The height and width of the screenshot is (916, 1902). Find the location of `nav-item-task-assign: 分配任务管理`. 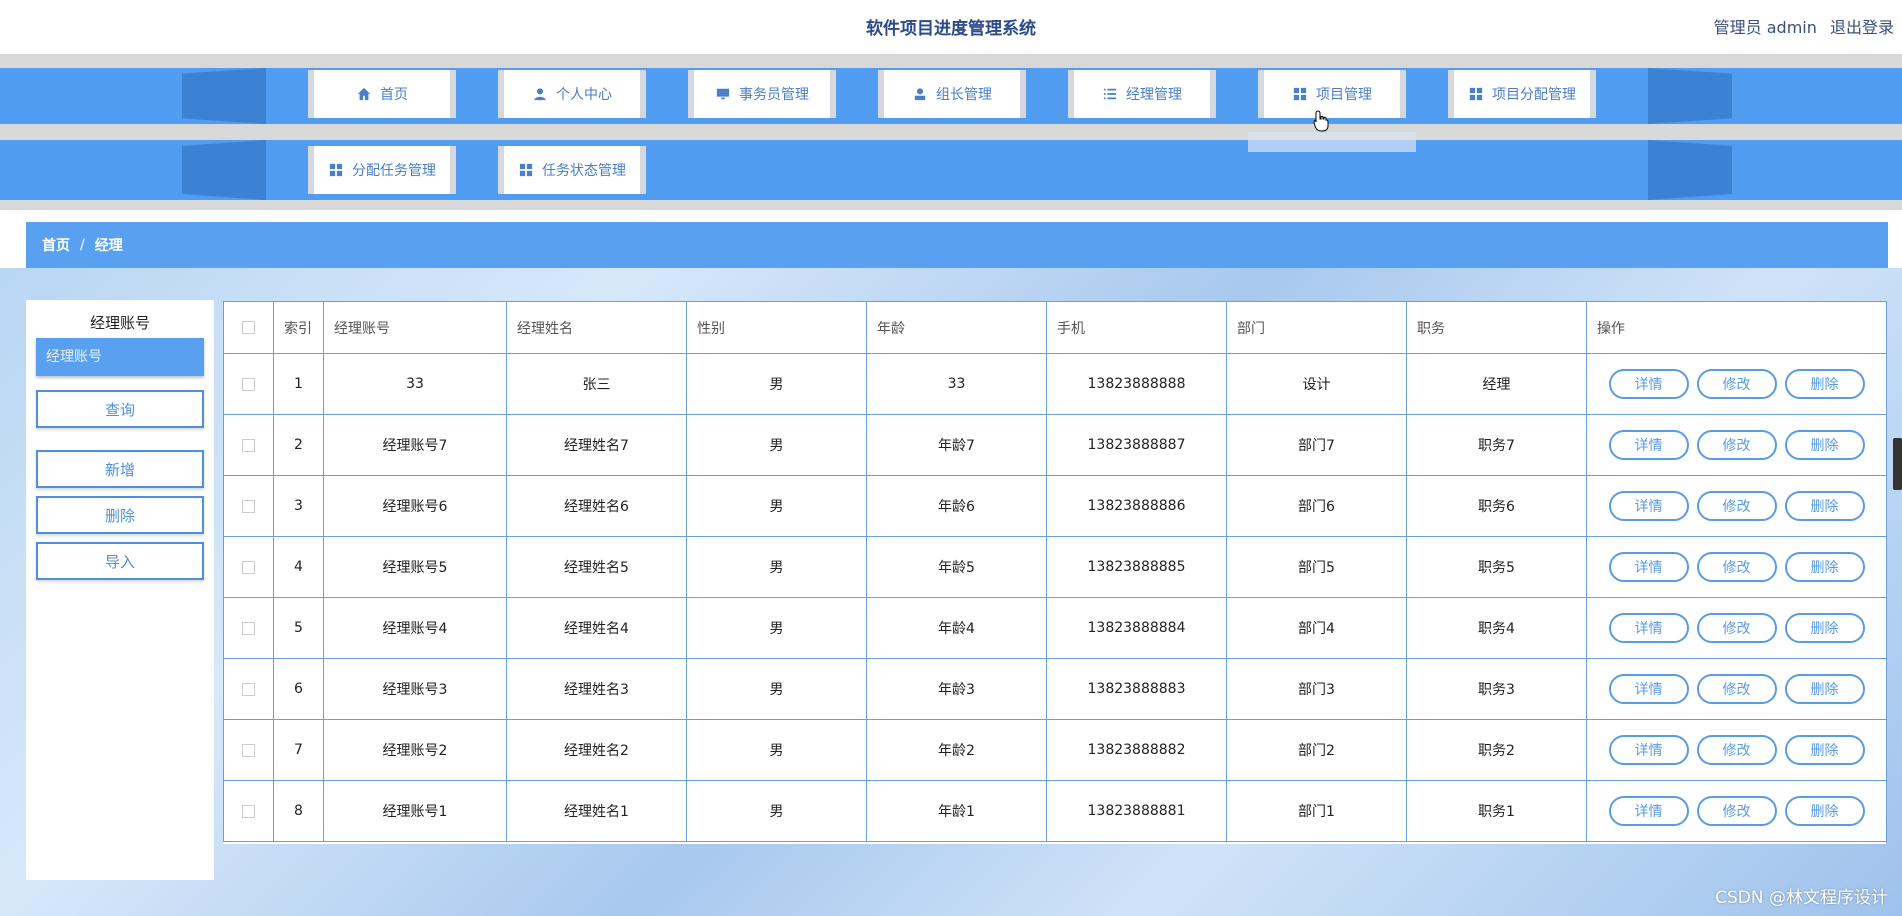

nav-item-task-assign: 分配任务管理 is located at coordinates (382, 170).